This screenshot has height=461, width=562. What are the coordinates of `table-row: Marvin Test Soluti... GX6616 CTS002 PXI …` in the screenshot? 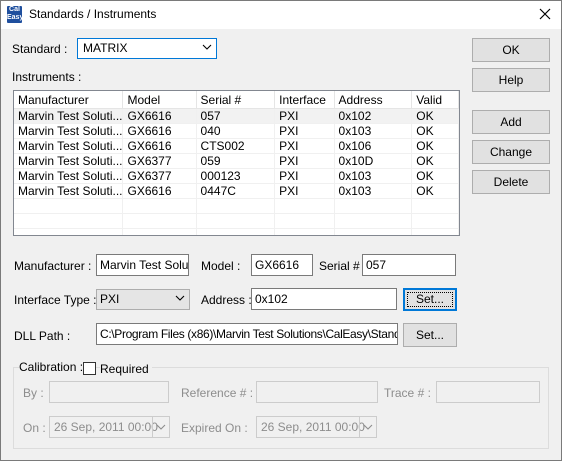 It's located at (236, 146).